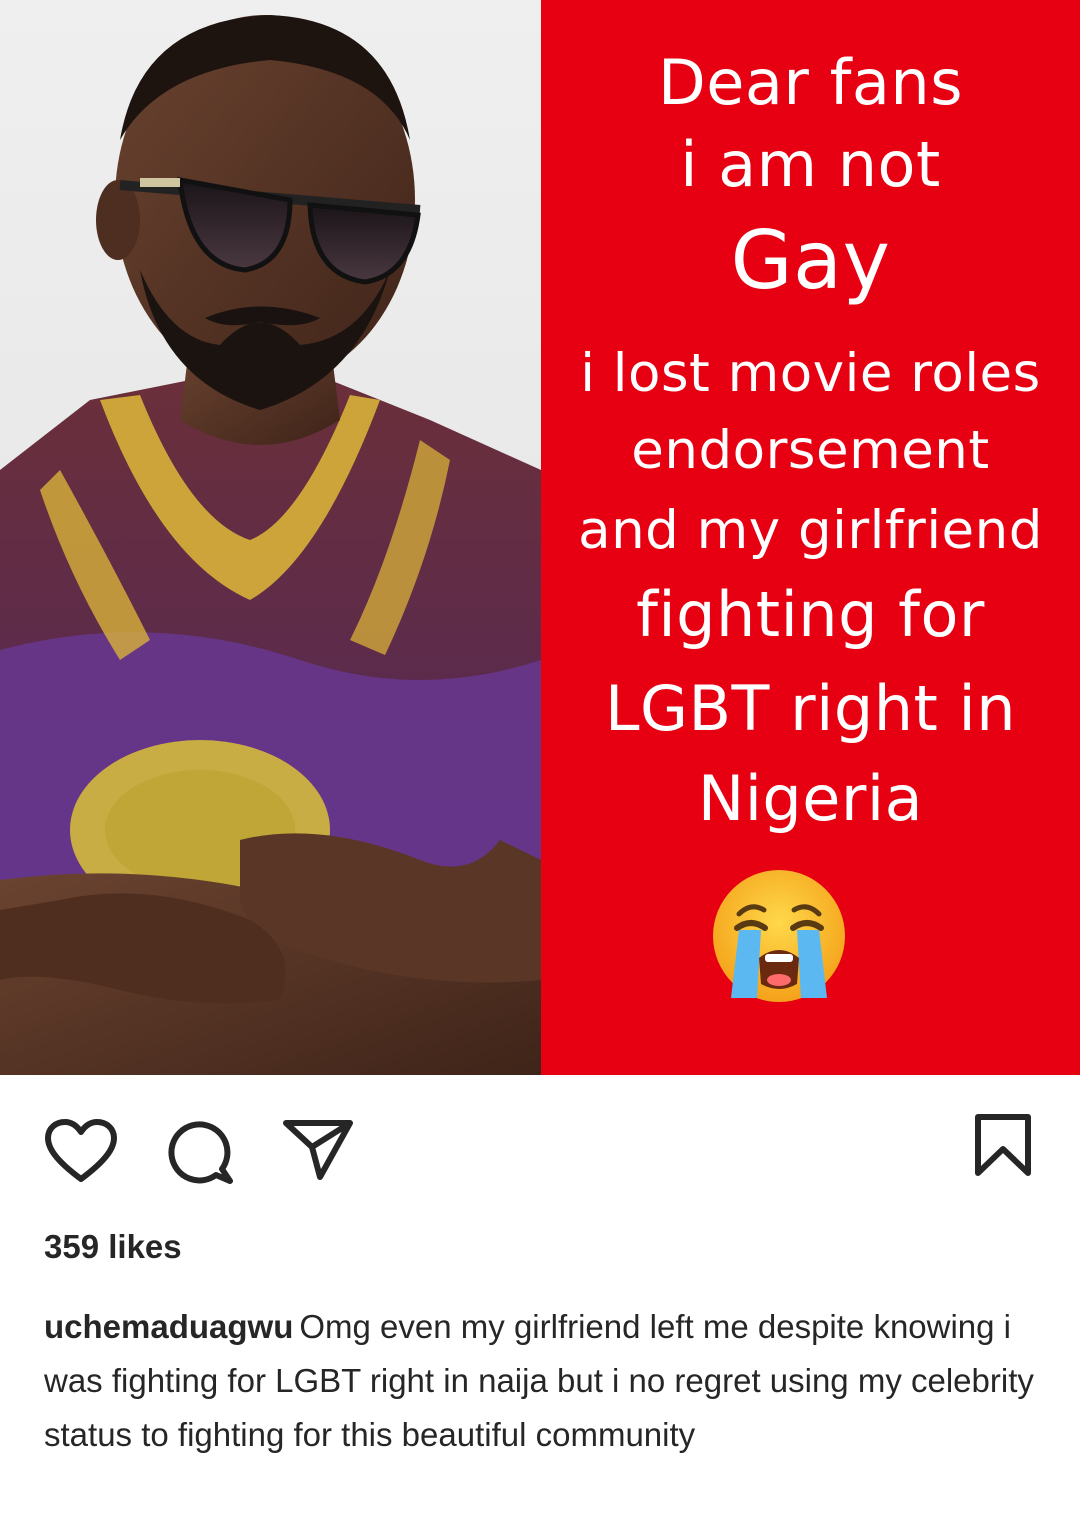  Describe the element at coordinates (1003, 1147) in the screenshot. I see `bookmark-icon` at that location.